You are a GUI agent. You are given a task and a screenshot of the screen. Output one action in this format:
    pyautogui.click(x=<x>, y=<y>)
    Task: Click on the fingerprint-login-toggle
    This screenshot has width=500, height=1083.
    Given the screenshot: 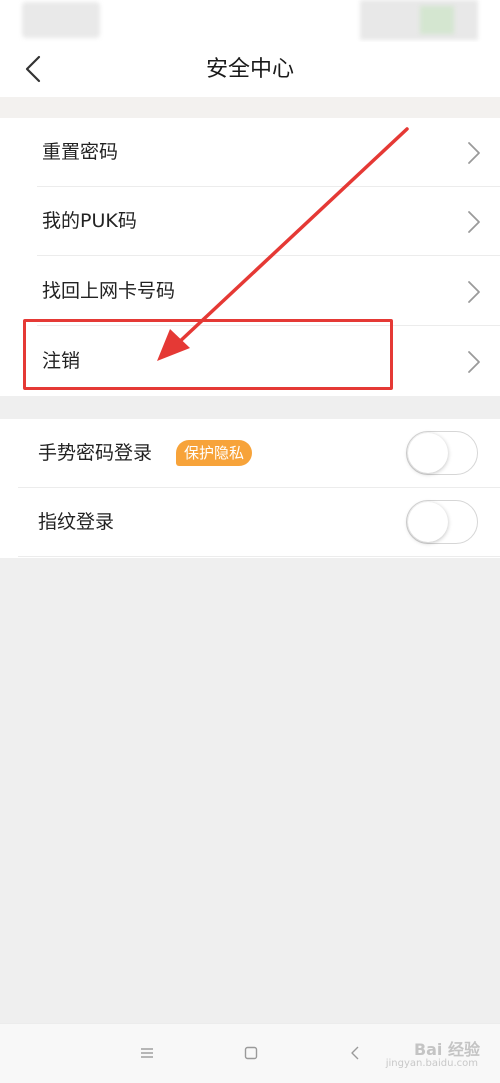 What is the action you would take?
    pyautogui.click(x=442, y=522)
    